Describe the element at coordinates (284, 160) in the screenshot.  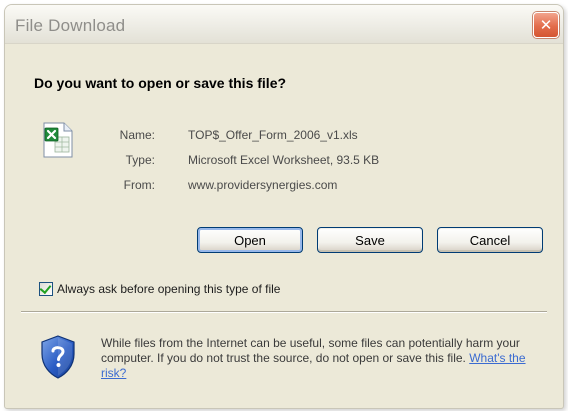
I see `file-type-value: Microsoft Excel Worksheet, 93.5 KB` at that location.